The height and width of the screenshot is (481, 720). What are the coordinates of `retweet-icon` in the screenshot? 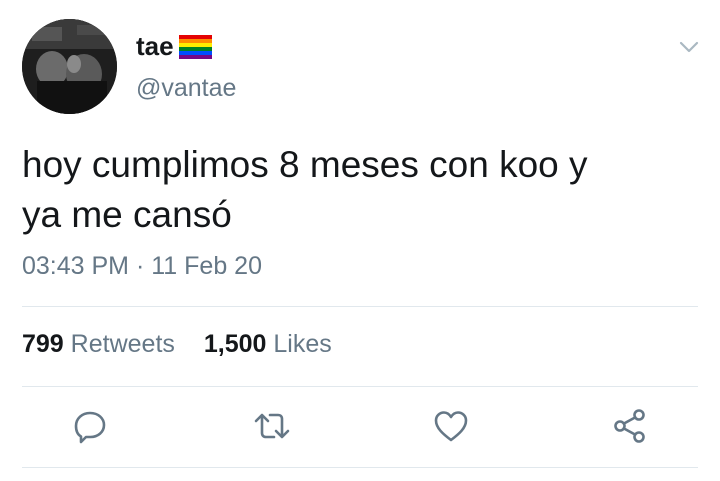 It's located at (272, 426).